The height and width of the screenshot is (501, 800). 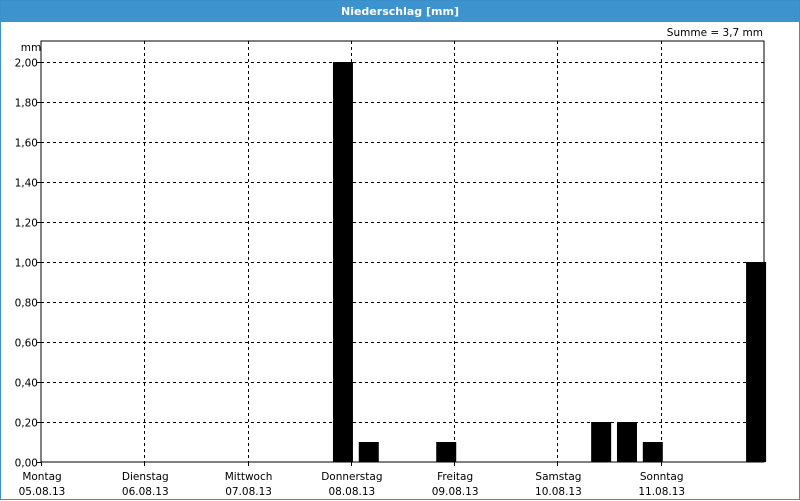 I want to click on day-date-label: 10.08.13, so click(x=558, y=492).